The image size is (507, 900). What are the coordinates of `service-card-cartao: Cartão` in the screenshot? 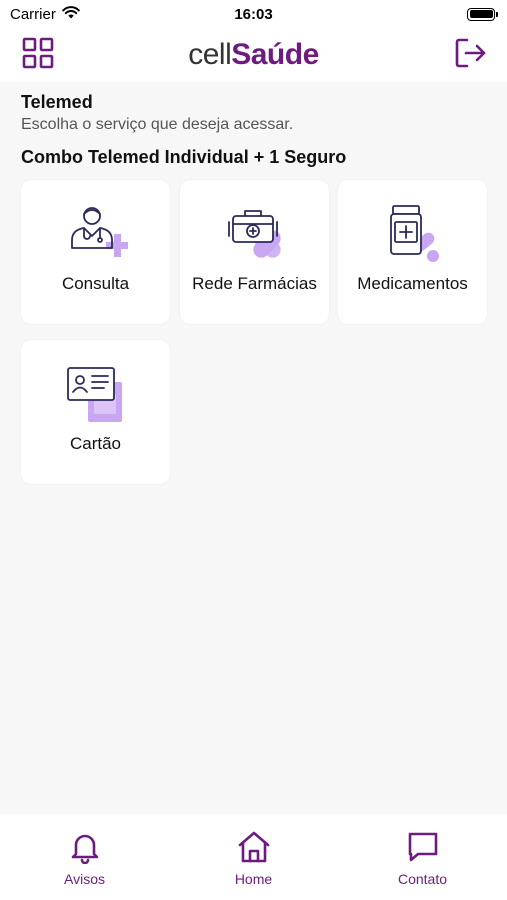 It's located at (95, 412).